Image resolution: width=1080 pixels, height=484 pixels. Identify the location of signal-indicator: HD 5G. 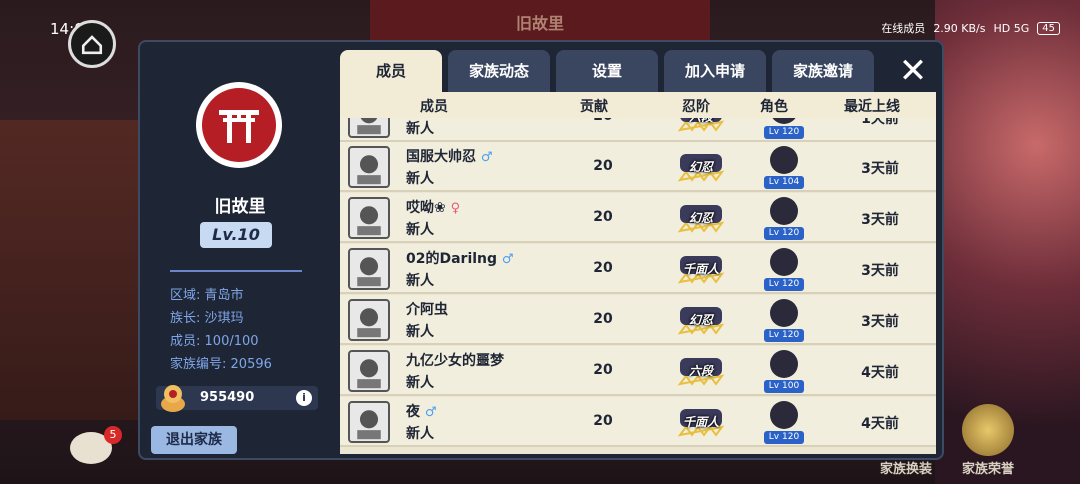
(1011, 28).